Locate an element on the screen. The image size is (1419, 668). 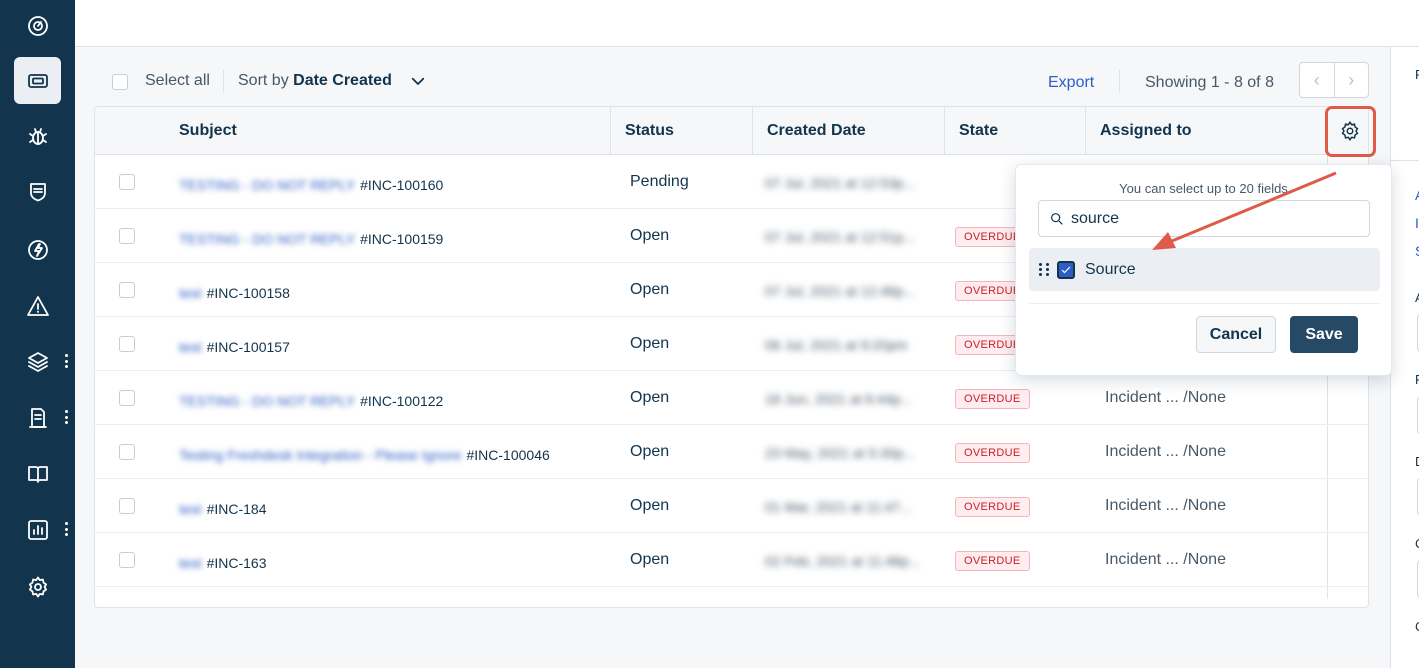
warning-icon is located at coordinates (37, 305).